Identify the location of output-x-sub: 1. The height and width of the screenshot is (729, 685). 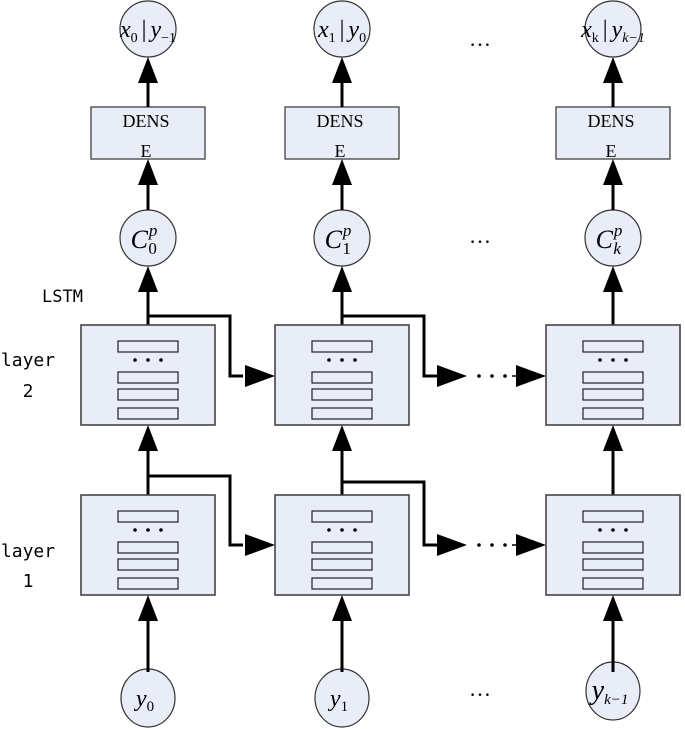
(332, 38).